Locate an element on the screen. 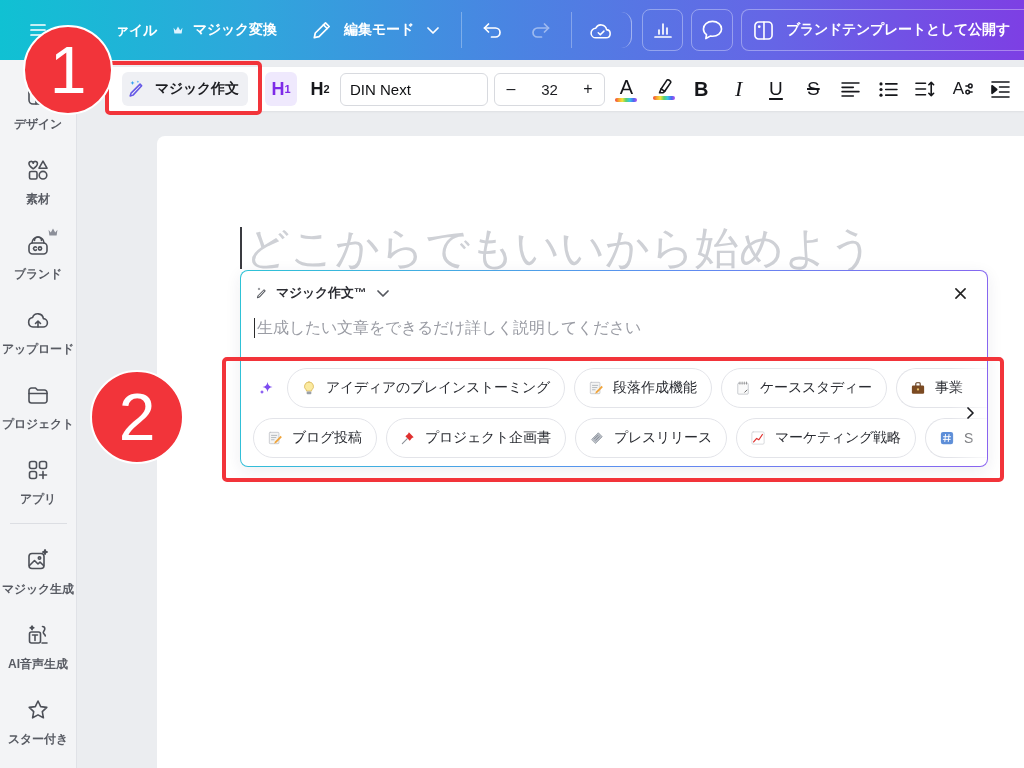  chevron-right-icon is located at coordinates (970, 413).